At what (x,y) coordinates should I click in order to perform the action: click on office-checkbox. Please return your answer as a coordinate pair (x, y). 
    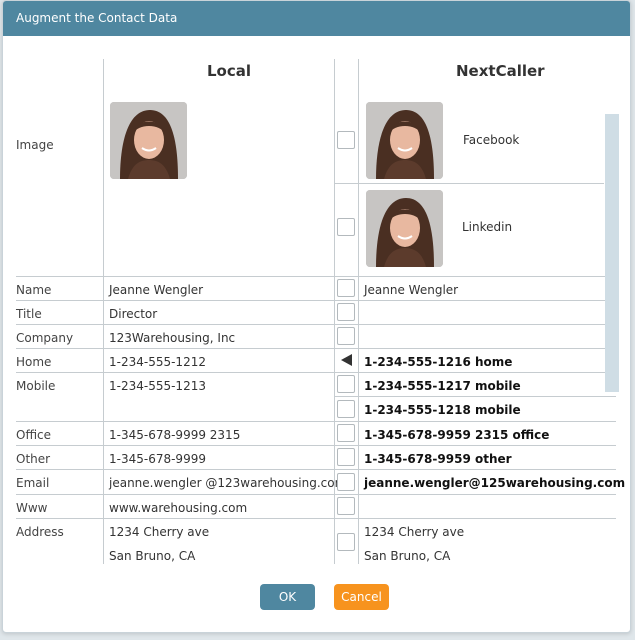
    Looking at the image, I should click on (346, 433).